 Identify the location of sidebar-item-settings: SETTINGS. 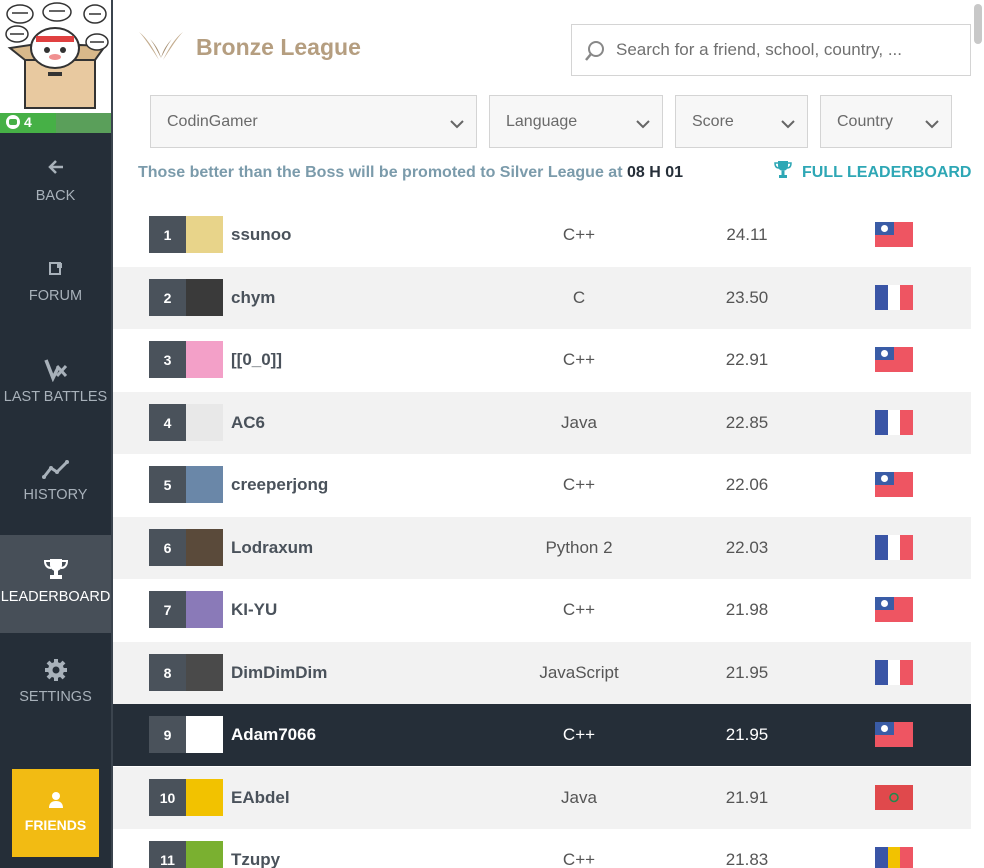
(55, 689).